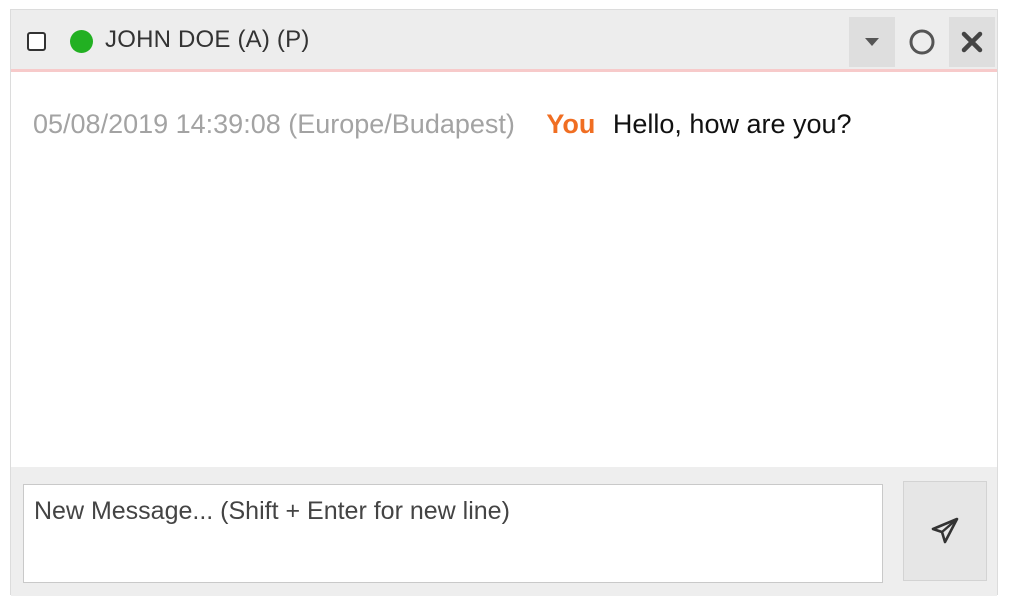  I want to click on chat-title: JOHN DOE (A) (P), so click(207, 39).